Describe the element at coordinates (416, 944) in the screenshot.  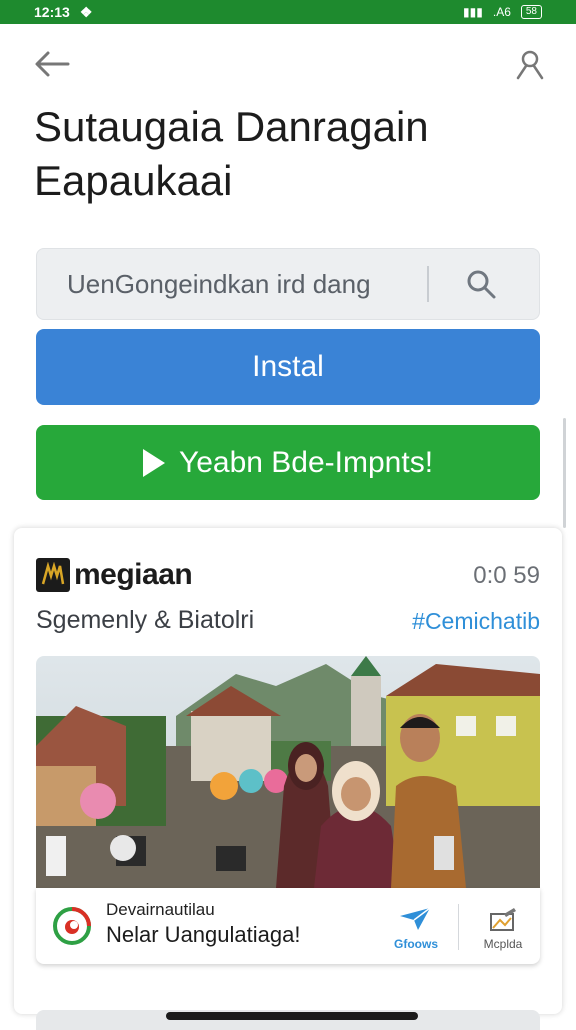
I see `share-label: Gfoows` at that location.